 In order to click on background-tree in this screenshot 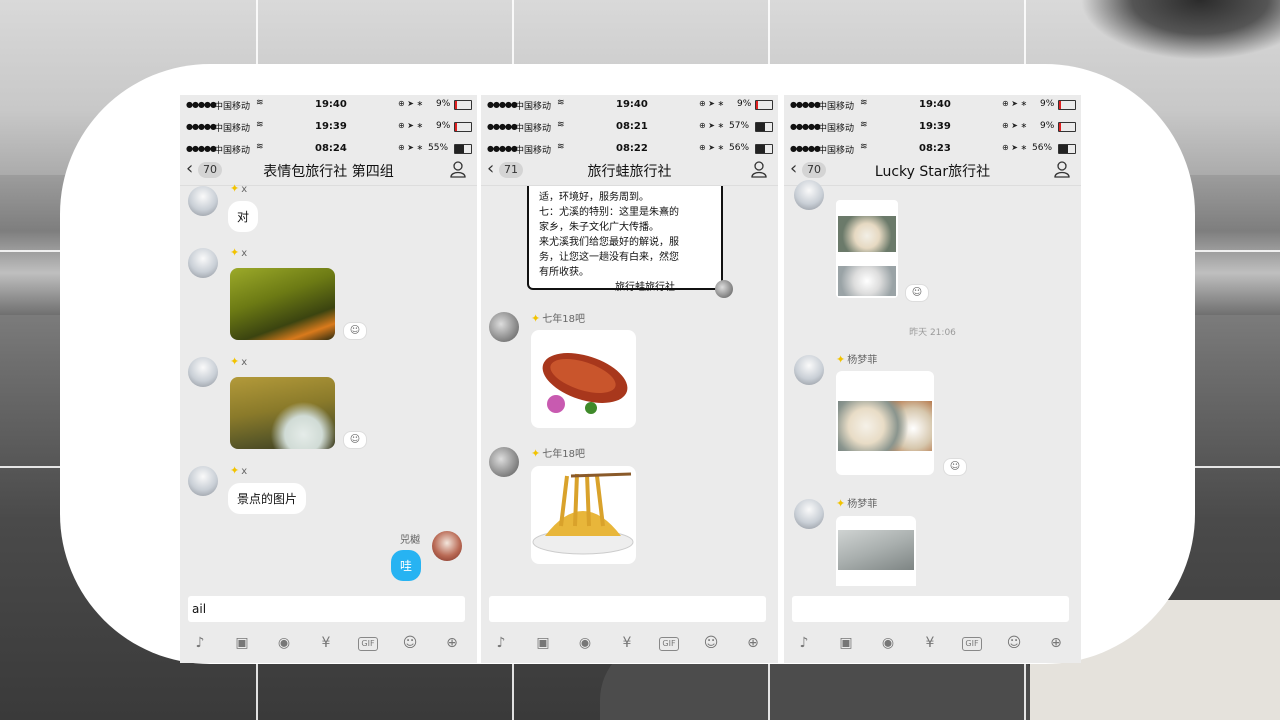, I will do `click(1180, 30)`.